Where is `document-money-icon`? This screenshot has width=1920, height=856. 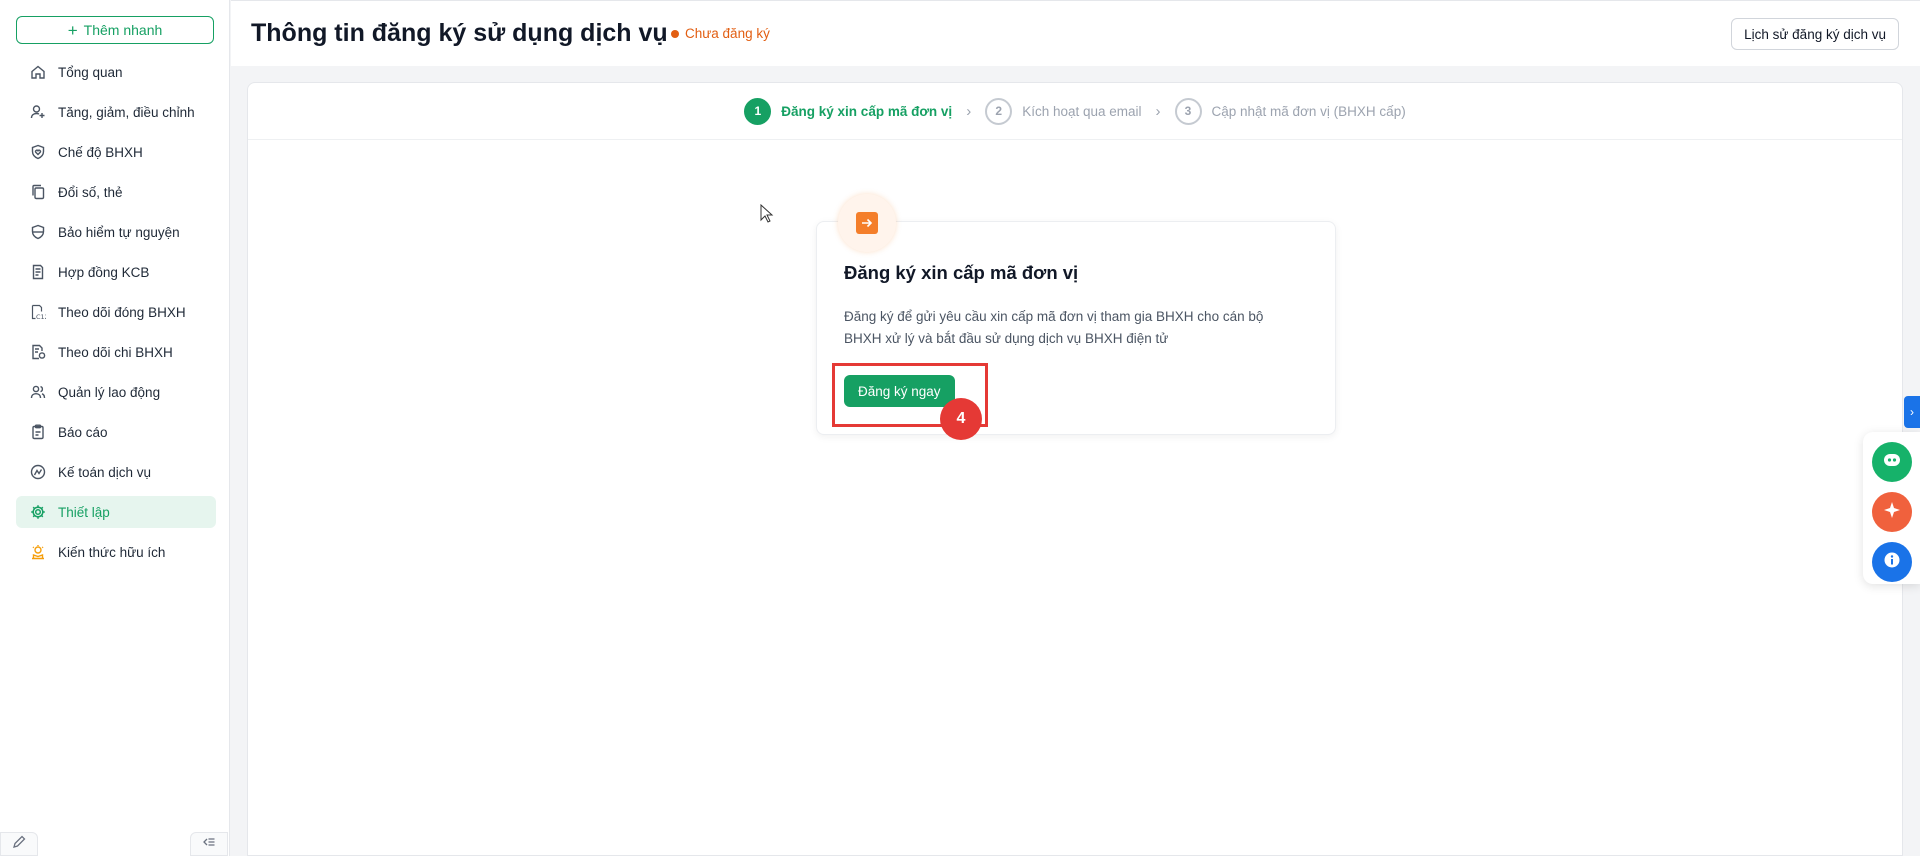 document-money-icon is located at coordinates (38, 352).